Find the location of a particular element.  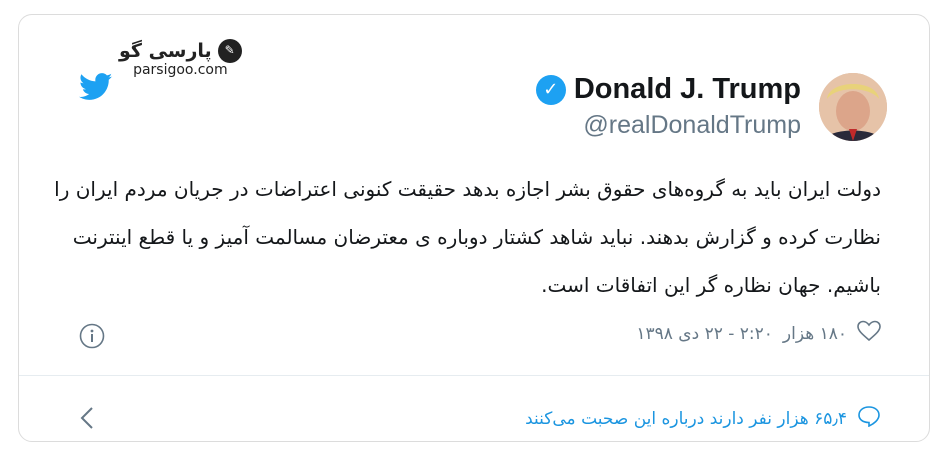

tweet-meta: ۱۸۰ هزار ۲:۲۰ - ۲۲ دی ۱۳۹۸ is located at coordinates (758, 333).